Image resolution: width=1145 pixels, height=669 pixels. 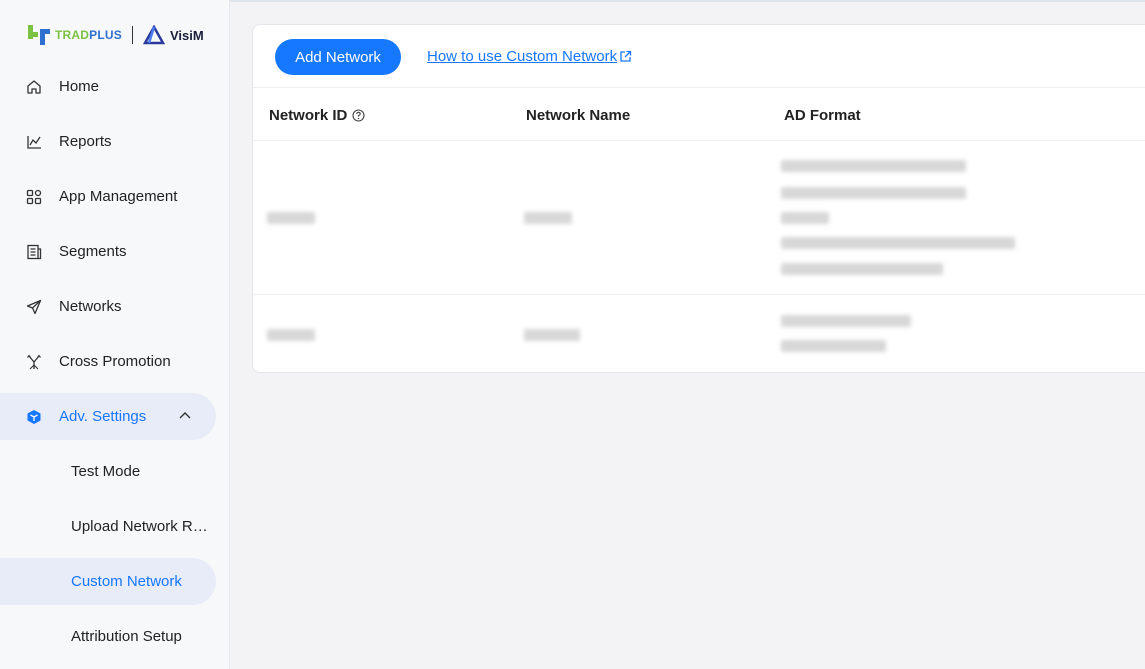 I want to click on help-circle-icon, so click(x=358, y=115).